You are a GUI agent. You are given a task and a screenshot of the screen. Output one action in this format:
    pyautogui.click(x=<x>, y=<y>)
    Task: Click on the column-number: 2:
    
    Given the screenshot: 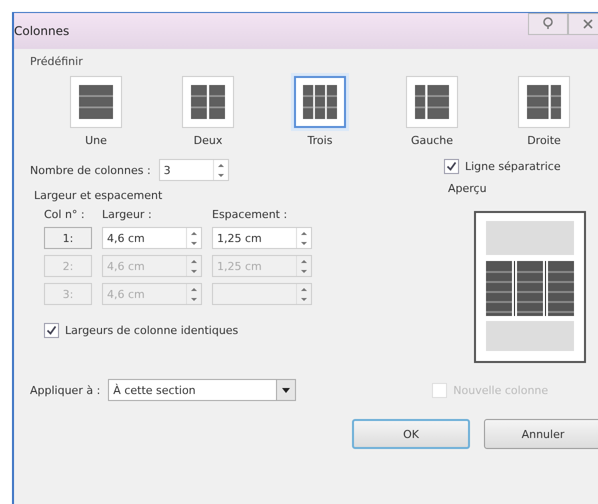 What is the action you would take?
    pyautogui.click(x=68, y=266)
    